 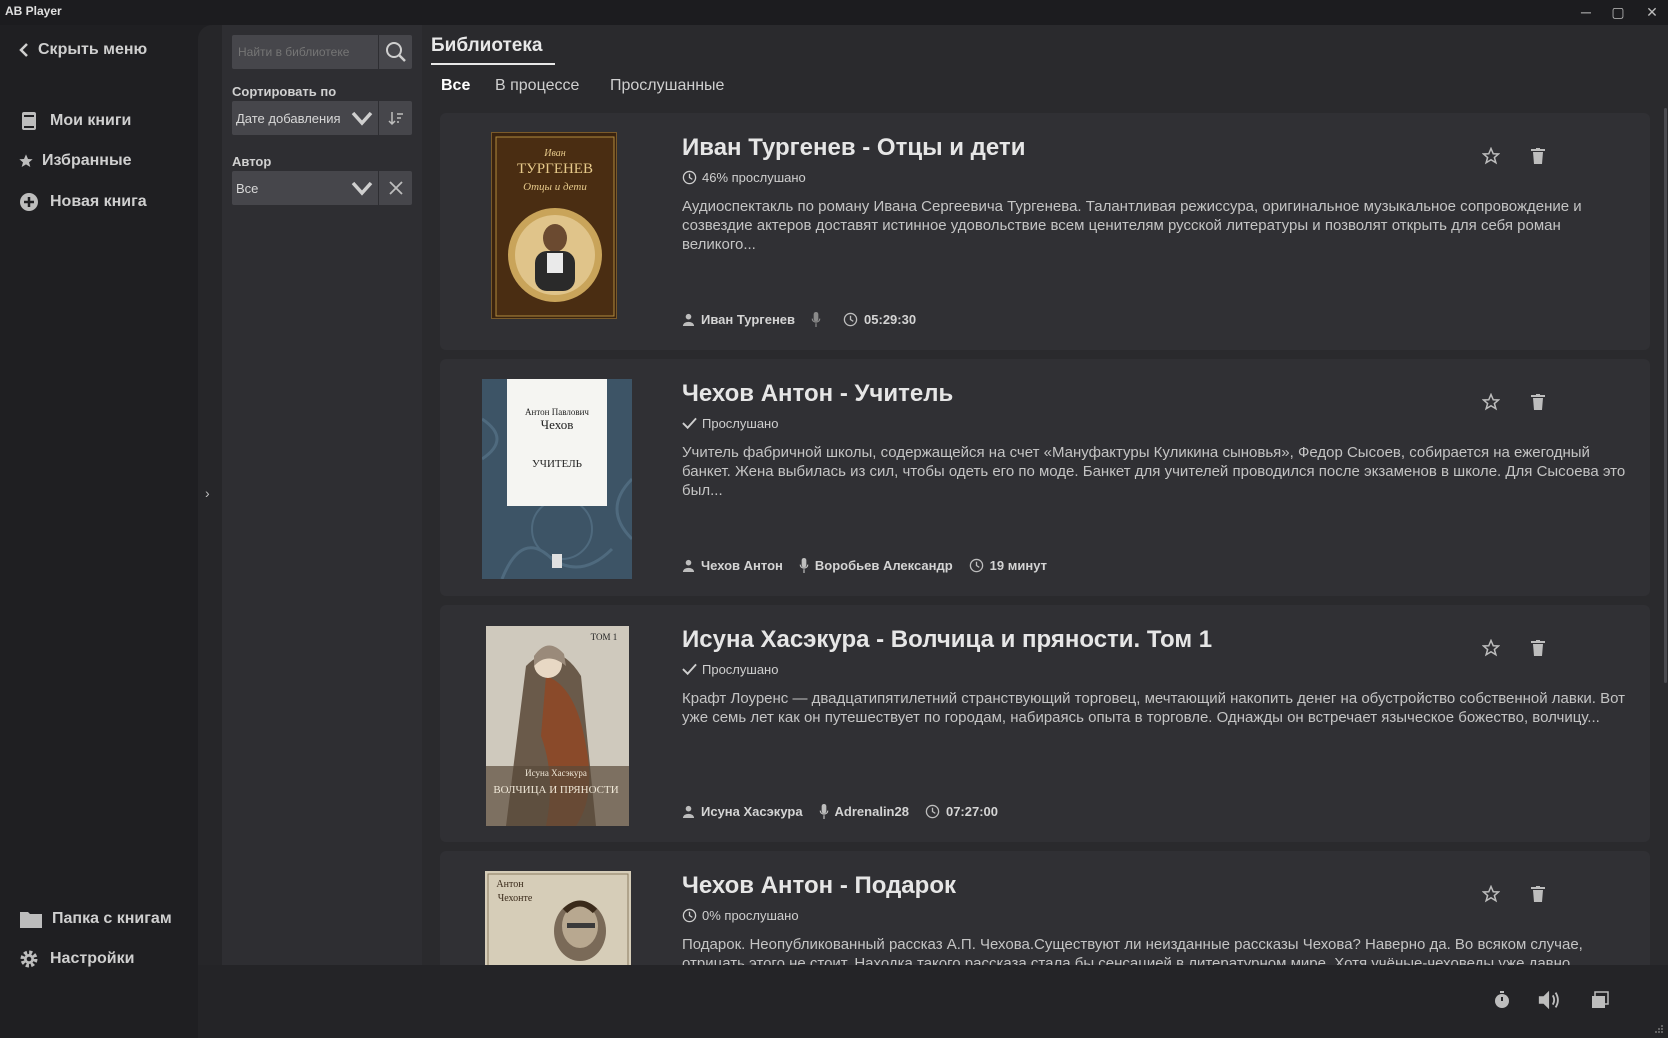 I want to click on maximize-button: ▢, so click(x=1618, y=12).